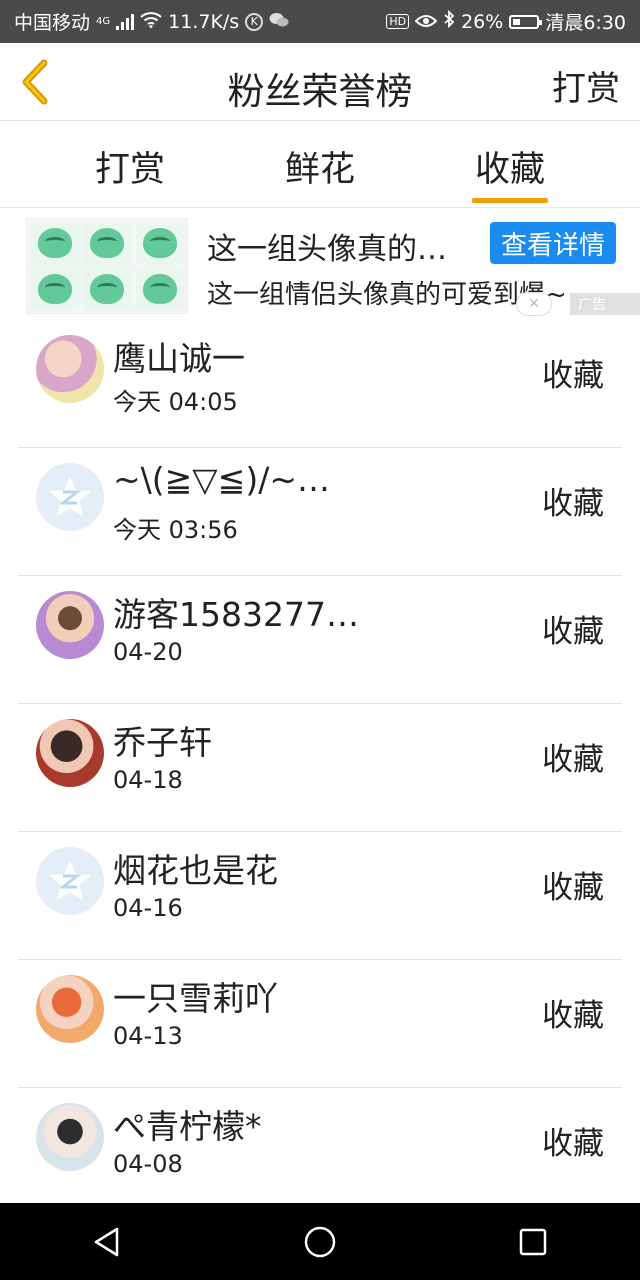 The width and height of the screenshot is (640, 1280). Describe the element at coordinates (151, 22) in the screenshot. I see `wifi-icon` at that location.